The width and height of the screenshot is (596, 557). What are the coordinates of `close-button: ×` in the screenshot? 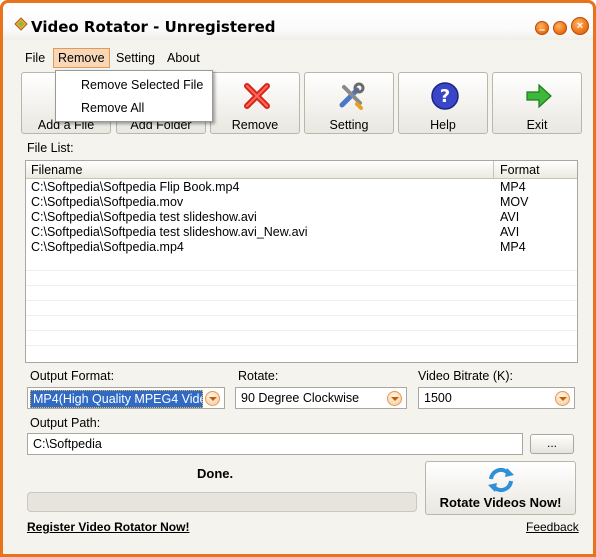 It's located at (580, 26).